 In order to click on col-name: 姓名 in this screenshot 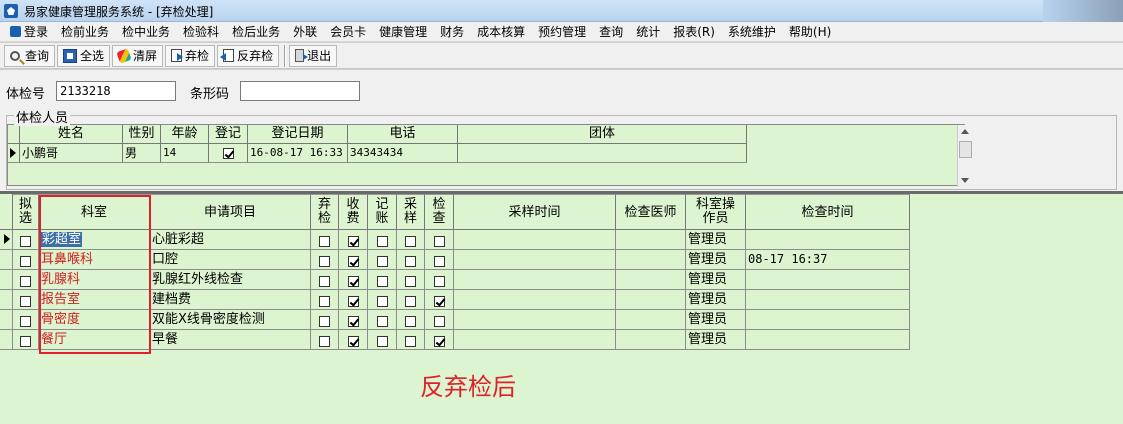, I will do `click(71, 134)`.